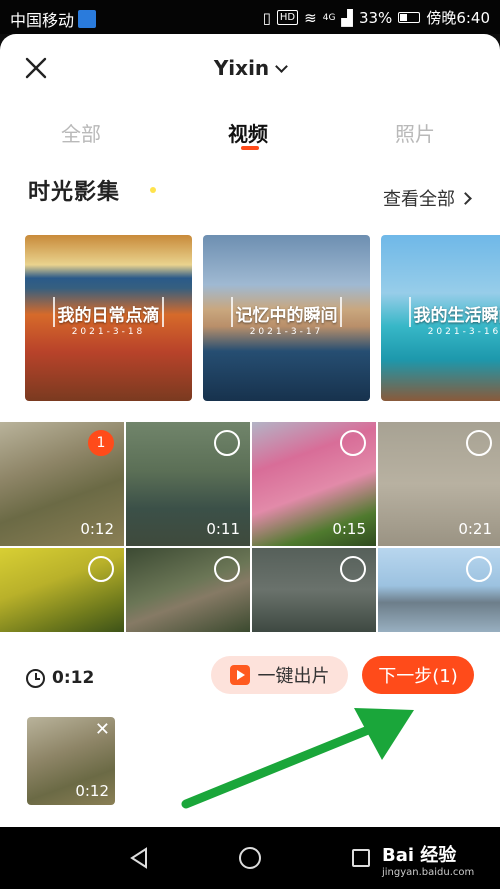 The width and height of the screenshot is (500, 889). What do you see at coordinates (74, 192) in the screenshot?
I see `moments-title: 时光影集` at bounding box center [74, 192].